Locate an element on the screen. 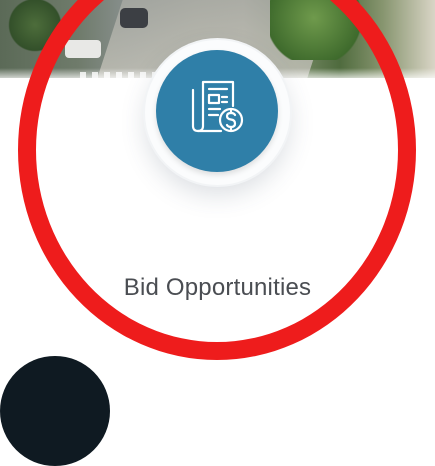 The image size is (435, 466). adjacent-card-icon is located at coordinates (55, 411).